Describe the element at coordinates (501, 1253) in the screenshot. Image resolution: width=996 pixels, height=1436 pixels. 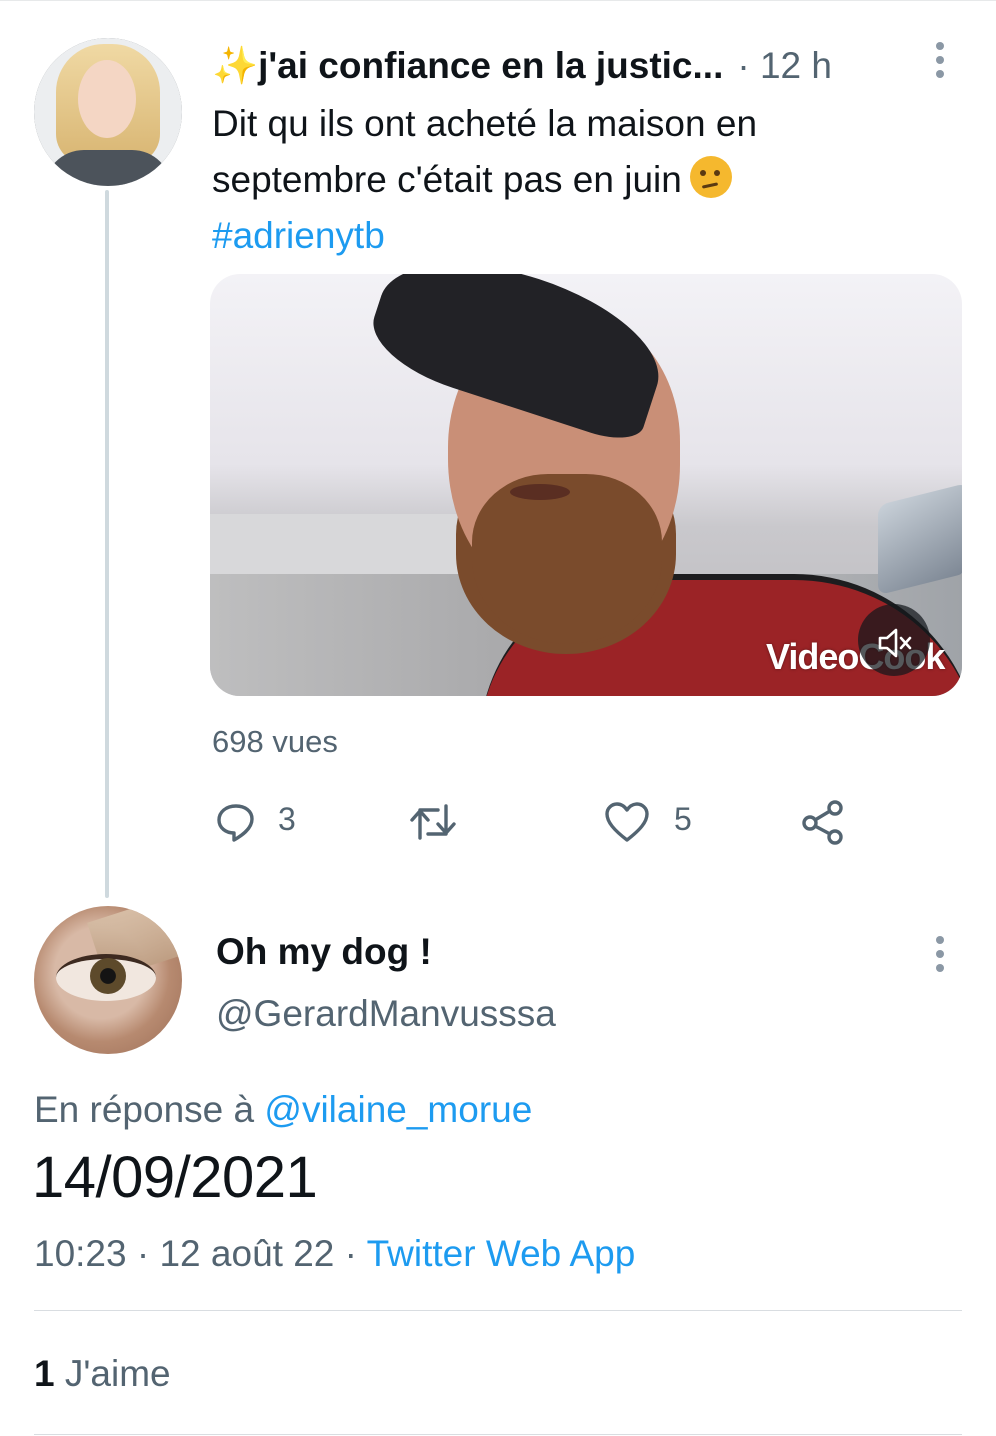
I see `tweet-source-link: Twitter Web App` at that location.